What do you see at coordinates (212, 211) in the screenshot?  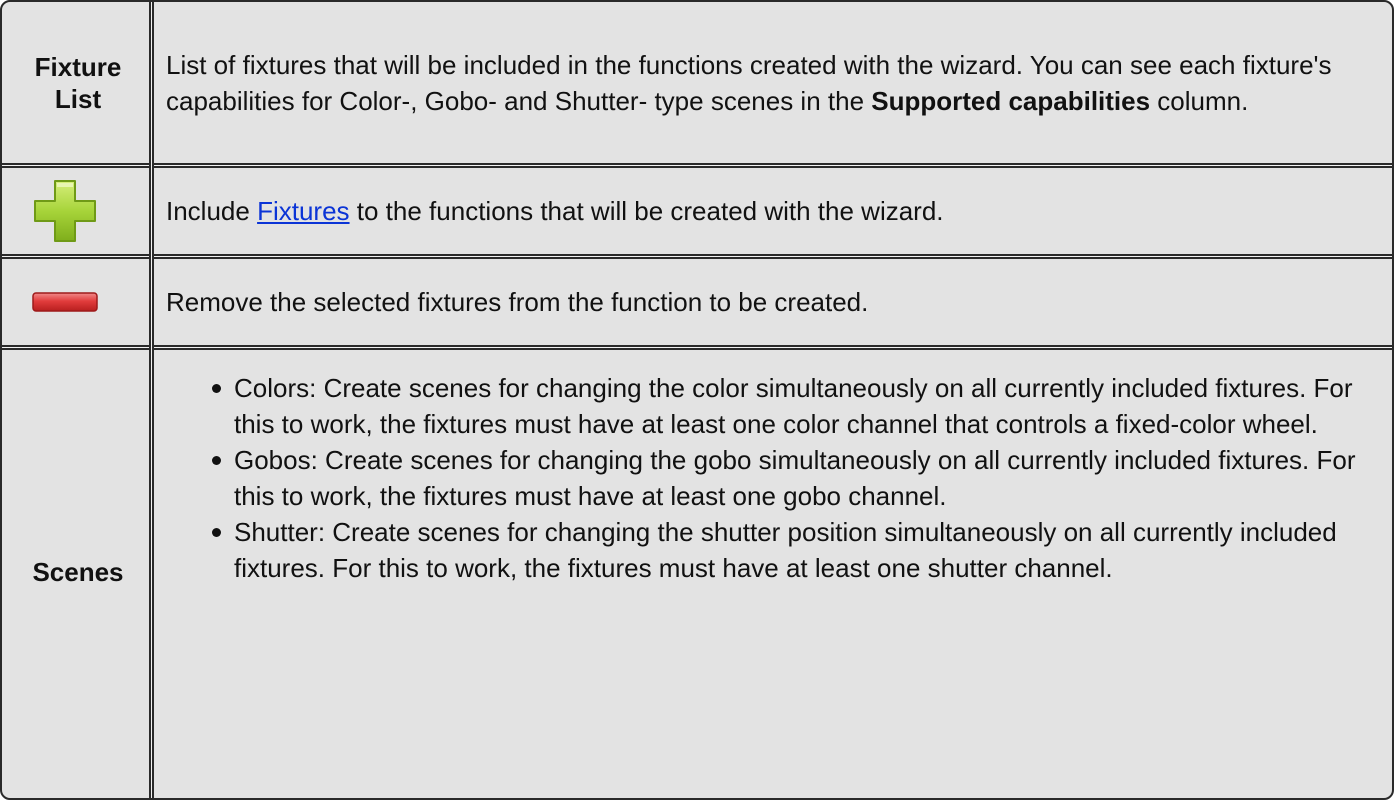 I see `description-text: Include` at bounding box center [212, 211].